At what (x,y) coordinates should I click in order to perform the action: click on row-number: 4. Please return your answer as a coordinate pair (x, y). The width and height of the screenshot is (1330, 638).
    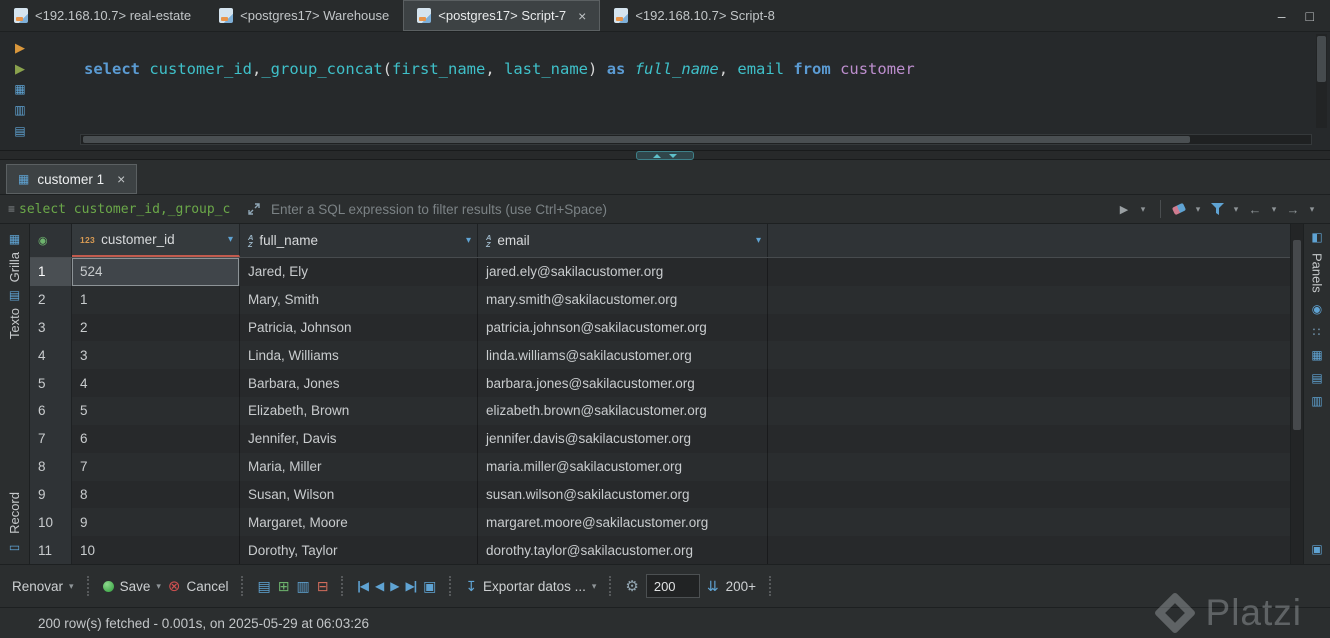
    Looking at the image, I should click on (51, 355).